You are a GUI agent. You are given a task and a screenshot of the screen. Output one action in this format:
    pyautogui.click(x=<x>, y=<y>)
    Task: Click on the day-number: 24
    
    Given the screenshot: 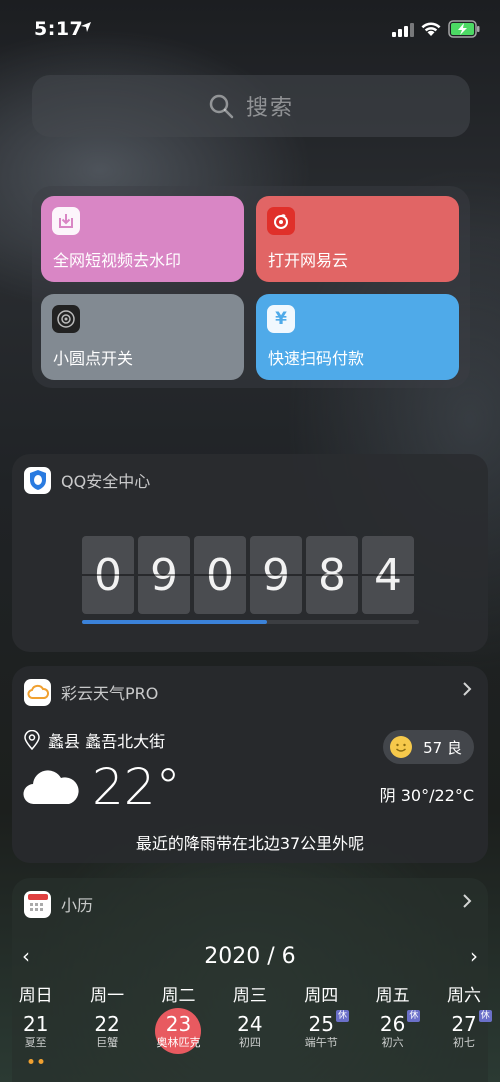 What is the action you would take?
    pyautogui.click(x=250, y=1024)
    